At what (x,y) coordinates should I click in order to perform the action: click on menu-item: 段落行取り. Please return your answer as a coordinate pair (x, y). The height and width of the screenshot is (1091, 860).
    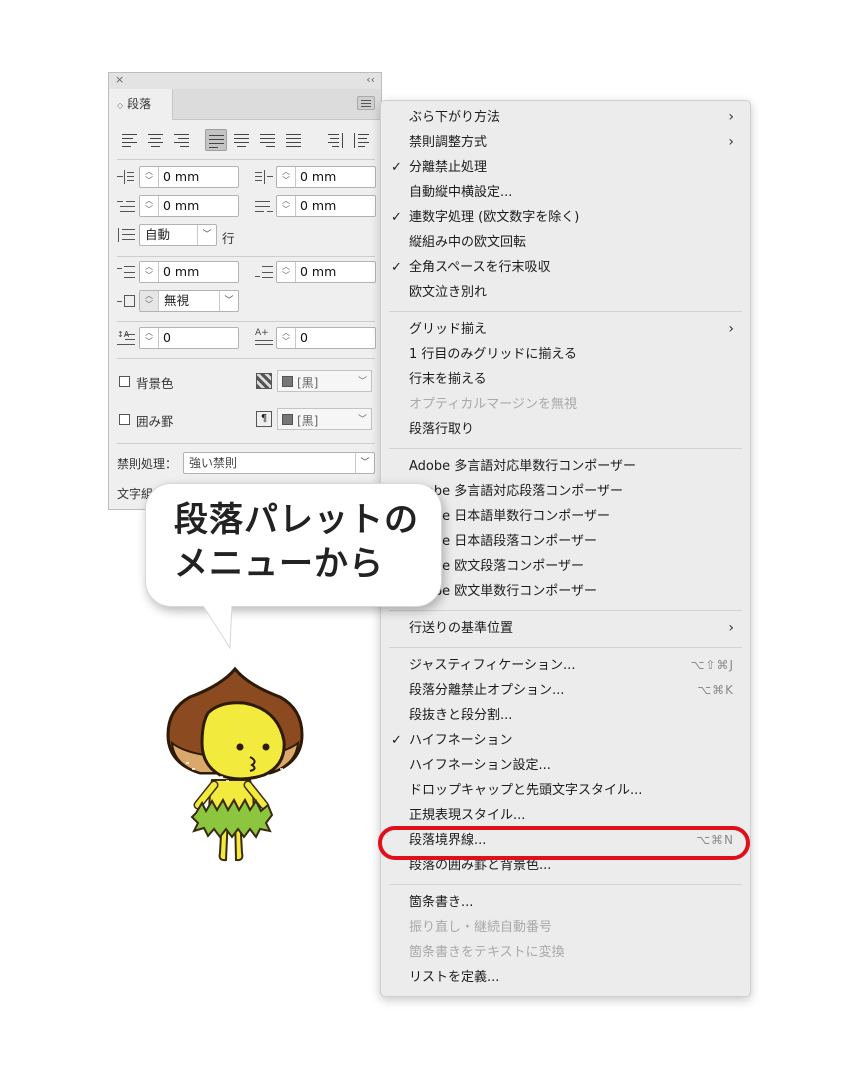
    Looking at the image, I should click on (565, 429).